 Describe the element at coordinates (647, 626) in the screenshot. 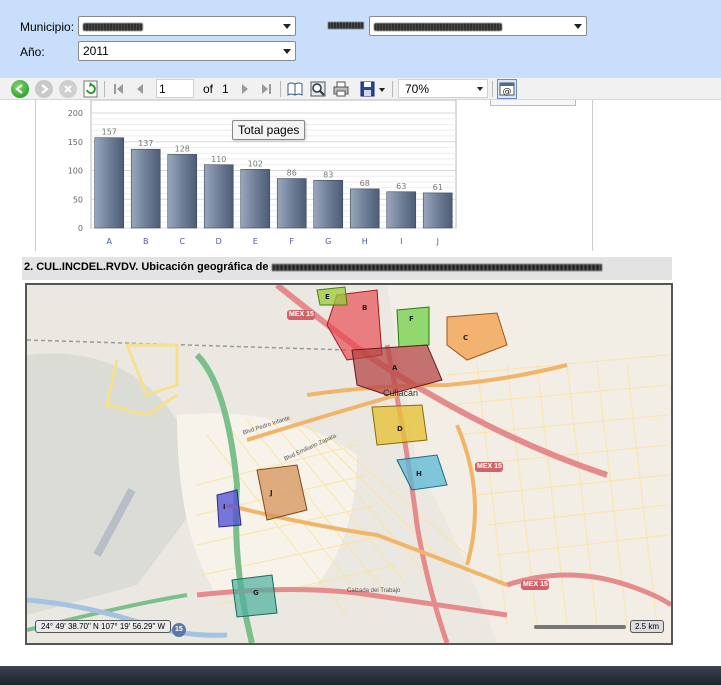

I see `scale-label: 2.5 km` at that location.